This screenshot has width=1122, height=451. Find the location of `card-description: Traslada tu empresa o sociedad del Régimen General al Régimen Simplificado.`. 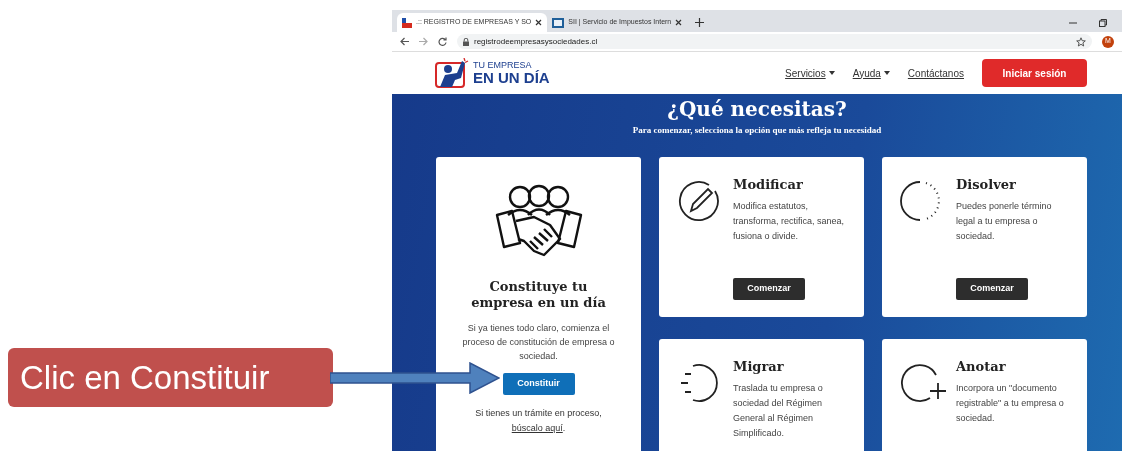

card-description: Traslada tu empresa o sociedad del Régimen General al Régimen Simplificado. is located at coordinates (778, 410).